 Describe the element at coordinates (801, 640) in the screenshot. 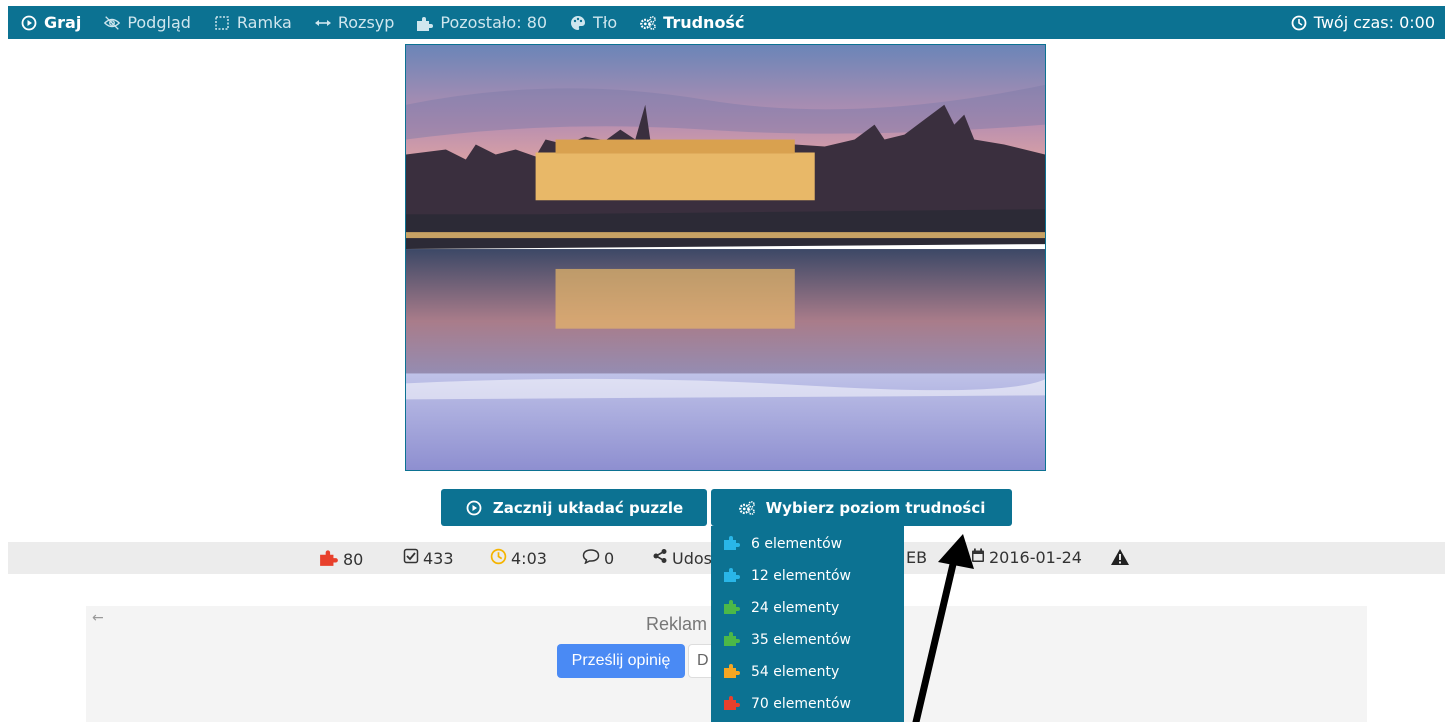

I see `difficulty-option-label: 35 elementów` at that location.